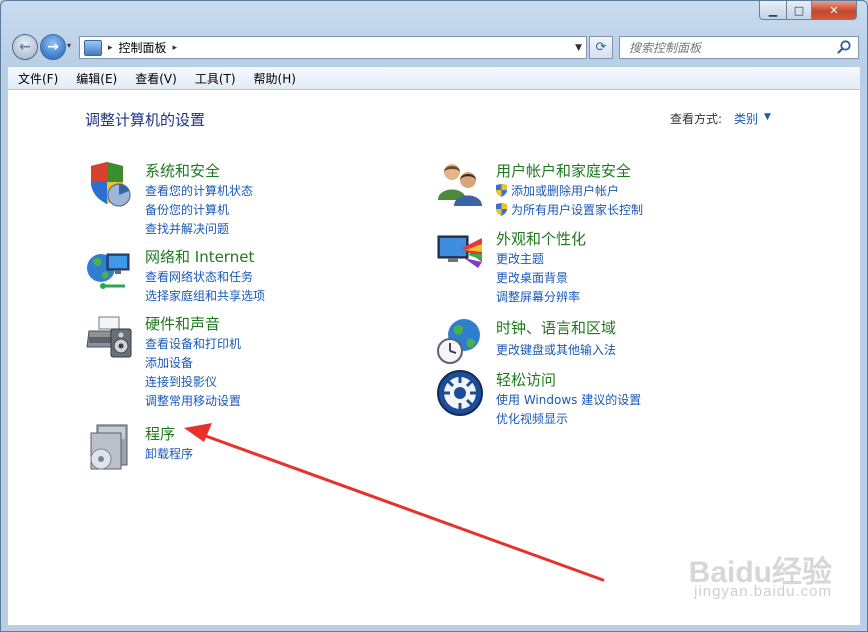 This screenshot has height=632, width=868. What do you see at coordinates (799, 10) in the screenshot?
I see `maximize-button: □` at bounding box center [799, 10].